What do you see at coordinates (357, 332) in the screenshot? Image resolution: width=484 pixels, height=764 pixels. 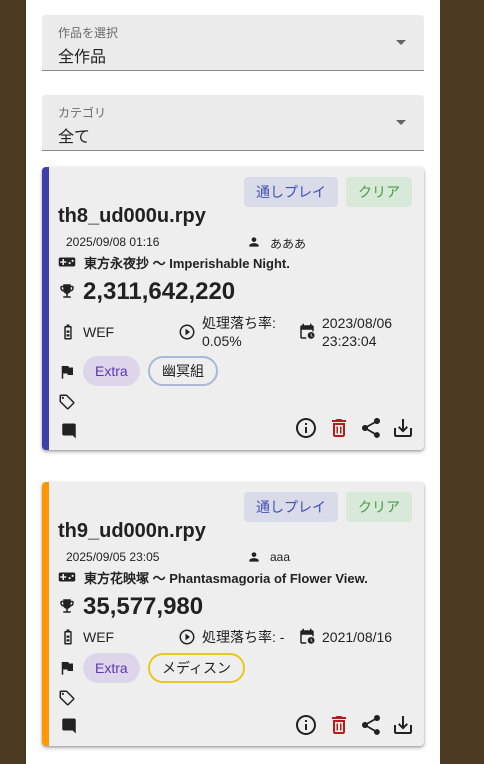 I see `play-date: 2023/08/06 23:23:04` at bounding box center [357, 332].